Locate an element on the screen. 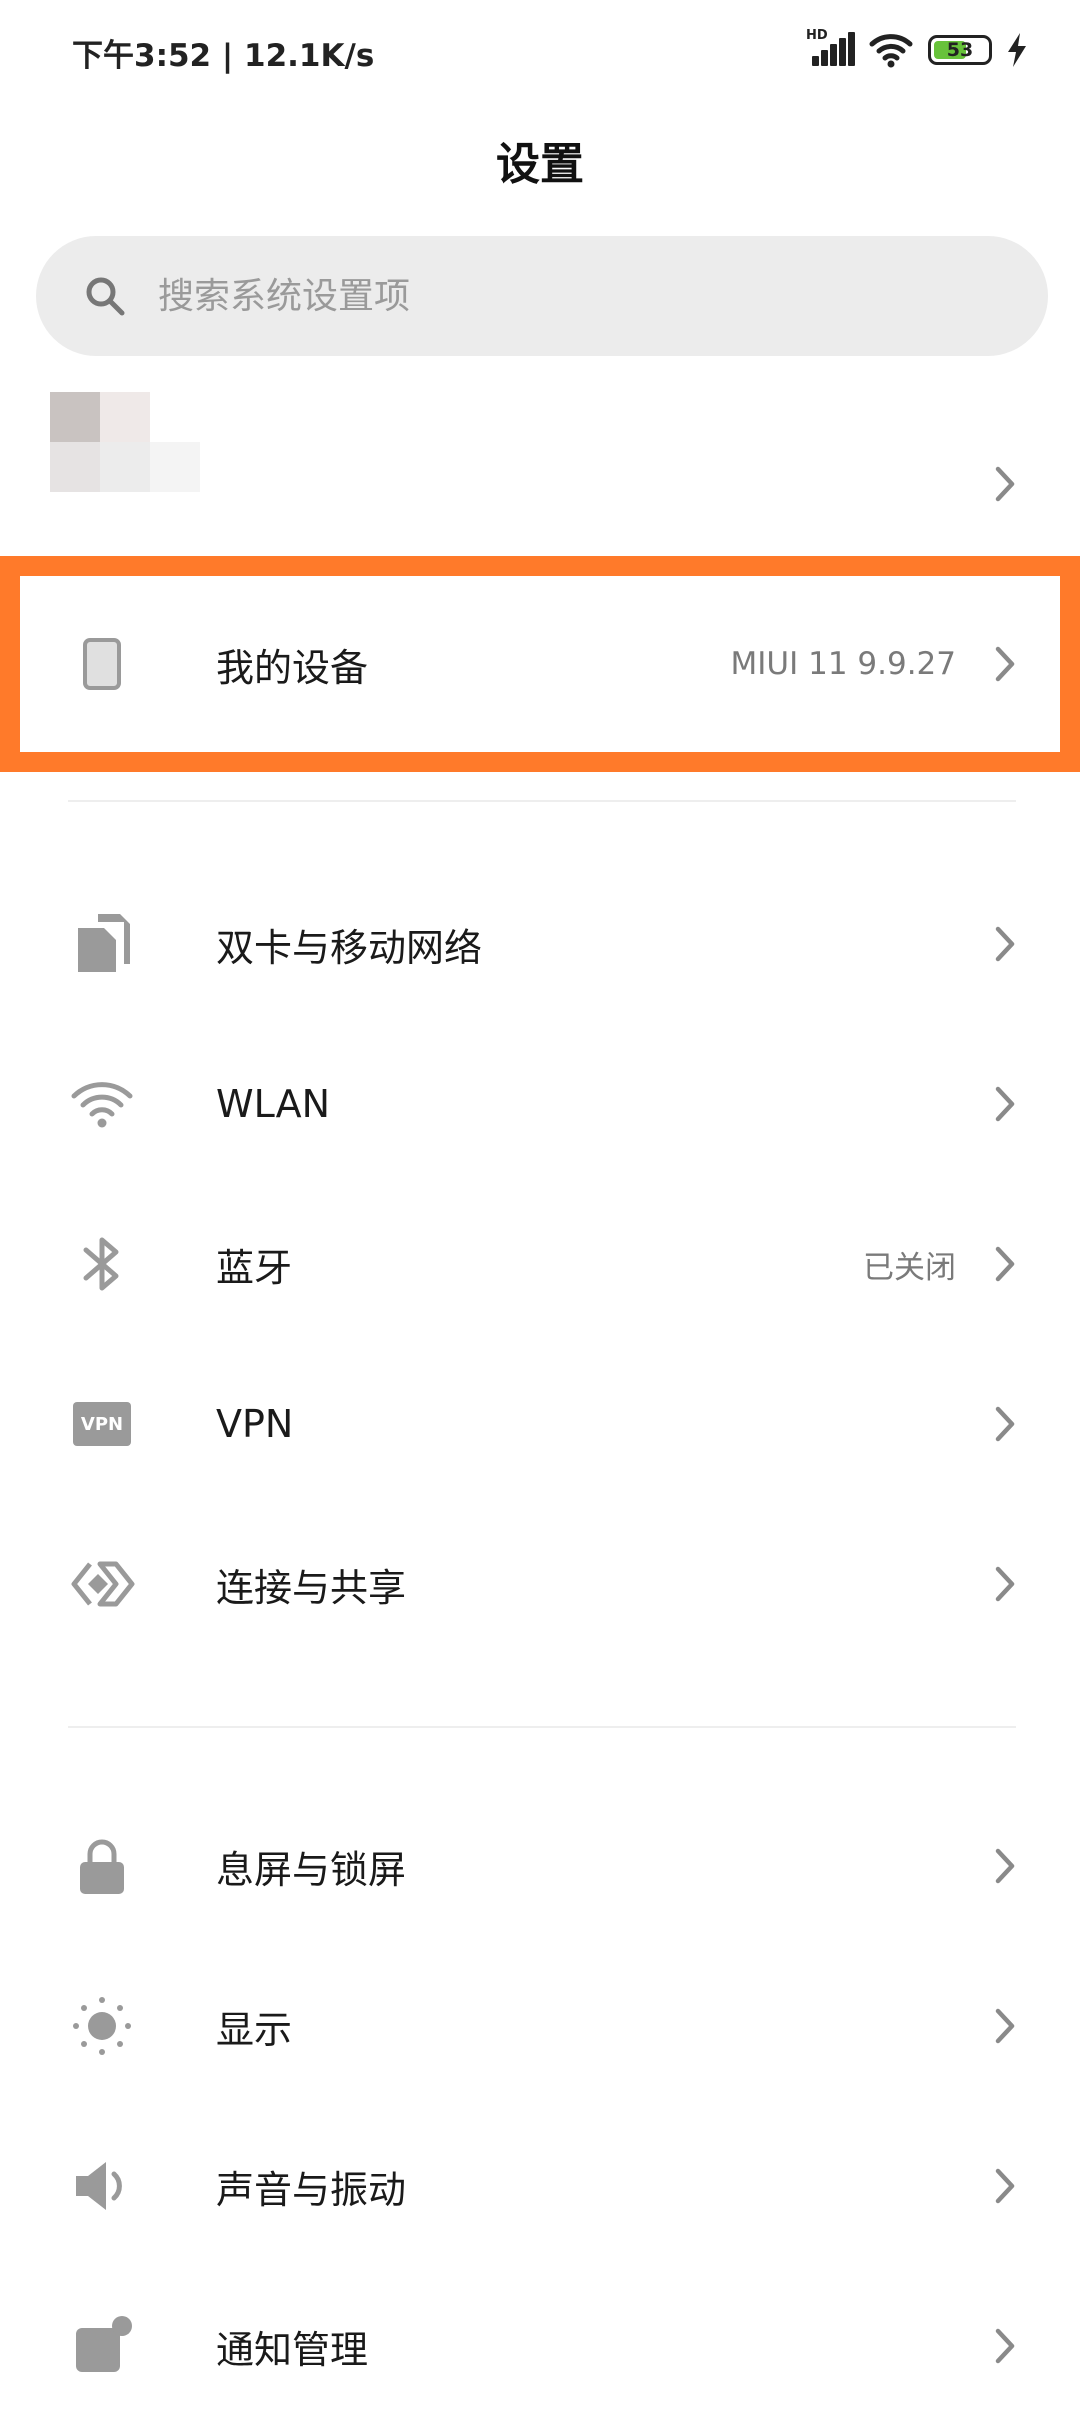 Image resolution: width=1080 pixels, height=2426 pixels. sidebar-item-wlan: WLAN is located at coordinates (540, 1104).